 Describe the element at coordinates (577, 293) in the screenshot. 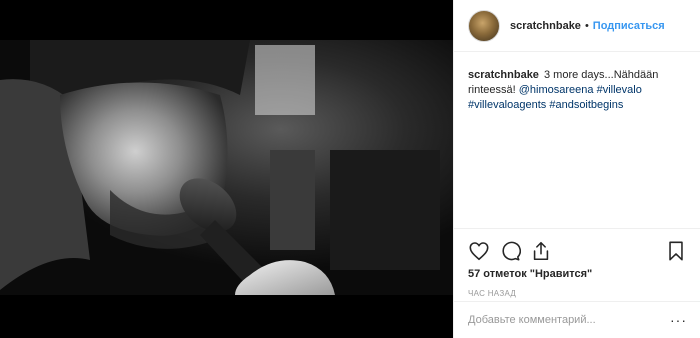

I see `post-timestamp: час назад` at that location.